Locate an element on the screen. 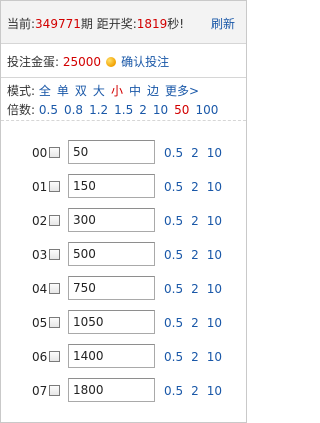 Image resolution: width=320 pixels, height=423 pixels. mode-big: 大 is located at coordinates (99, 91).